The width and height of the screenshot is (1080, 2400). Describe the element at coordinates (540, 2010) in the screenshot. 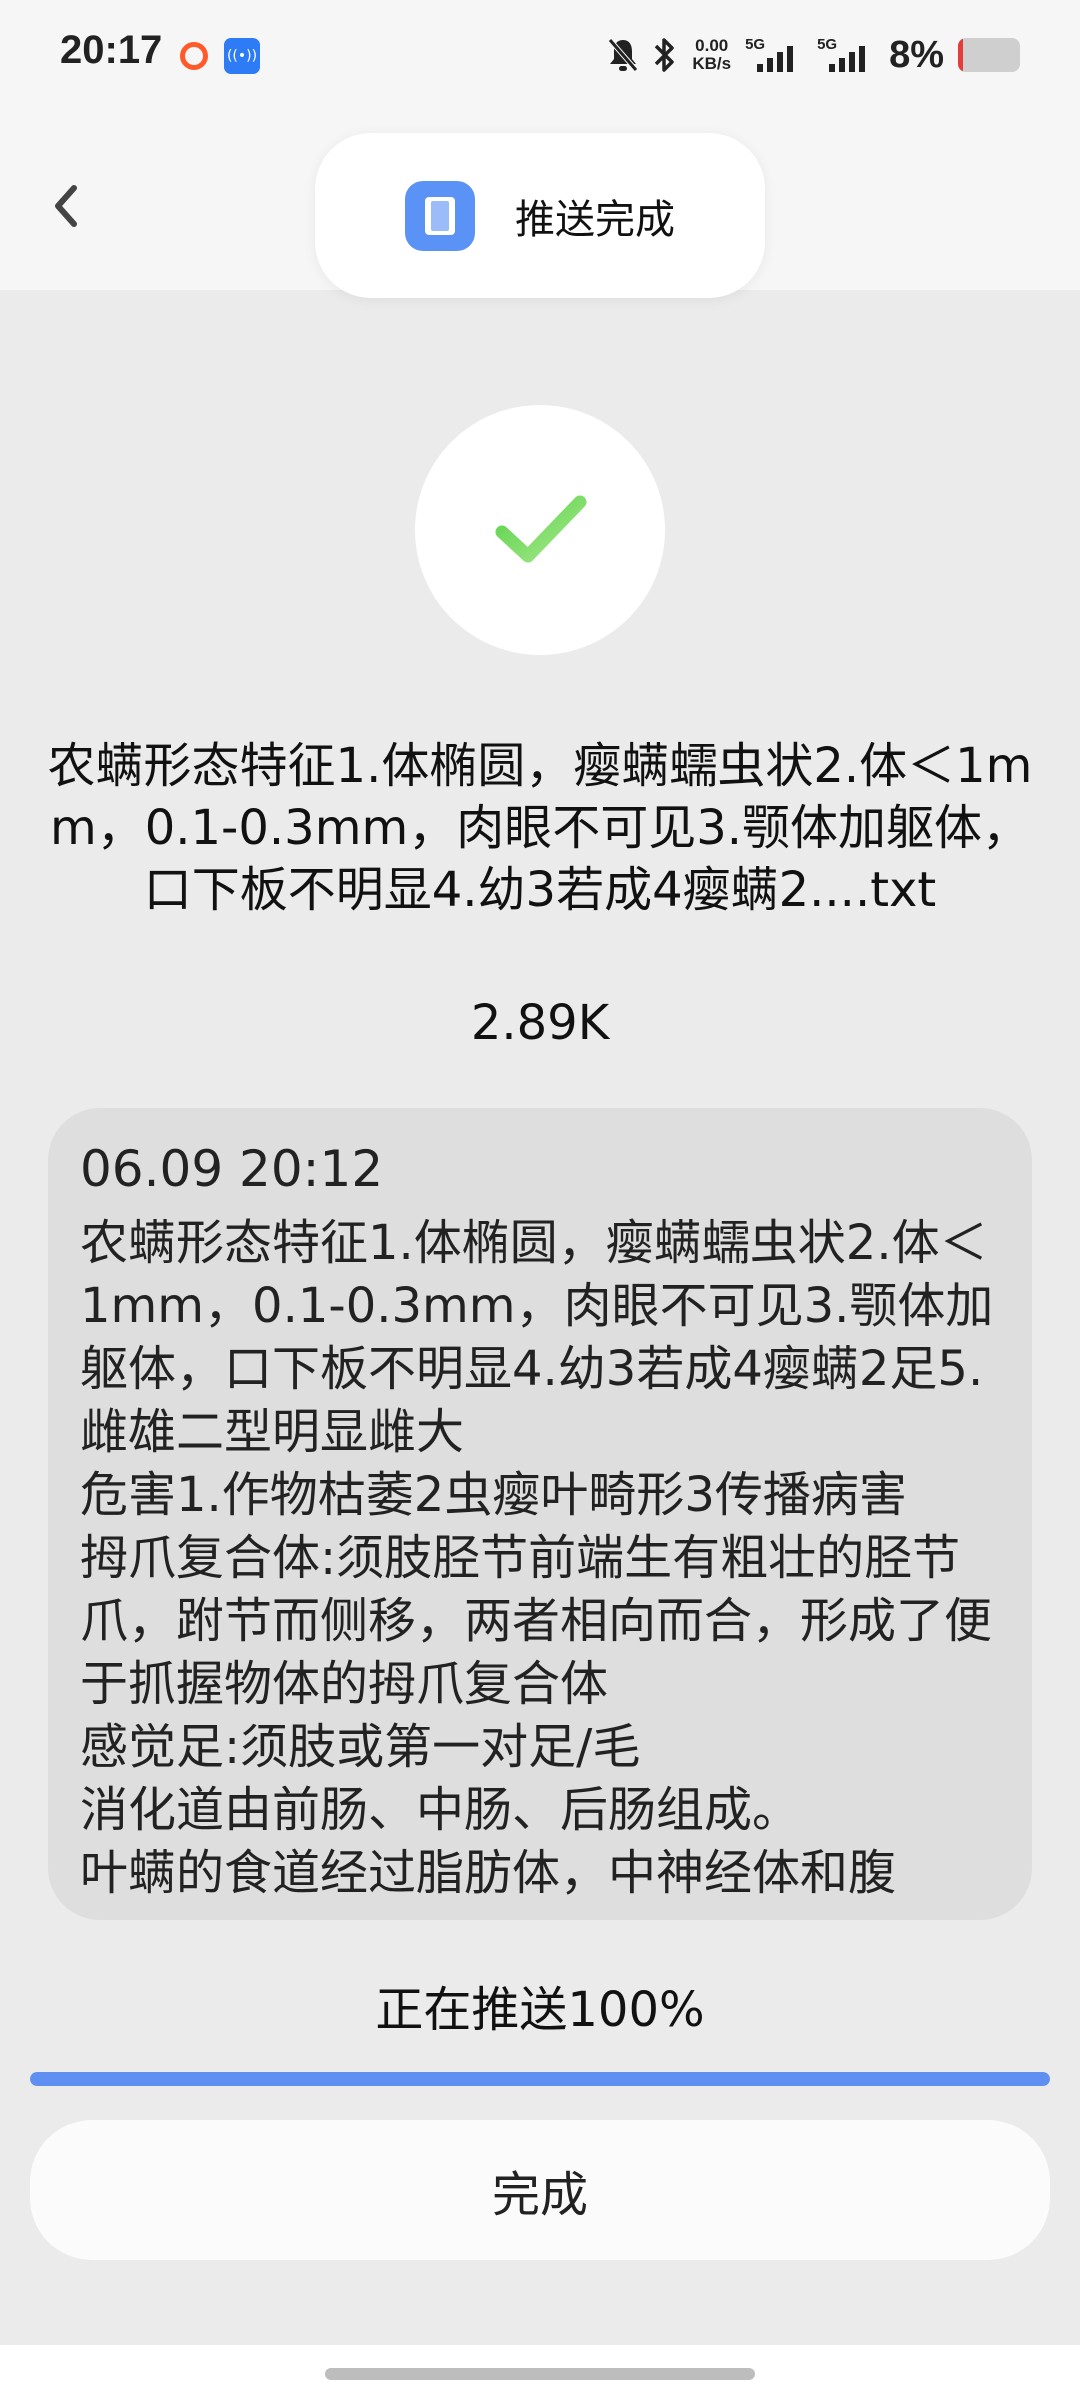

I see `progress-label: 正在推送100%` at that location.